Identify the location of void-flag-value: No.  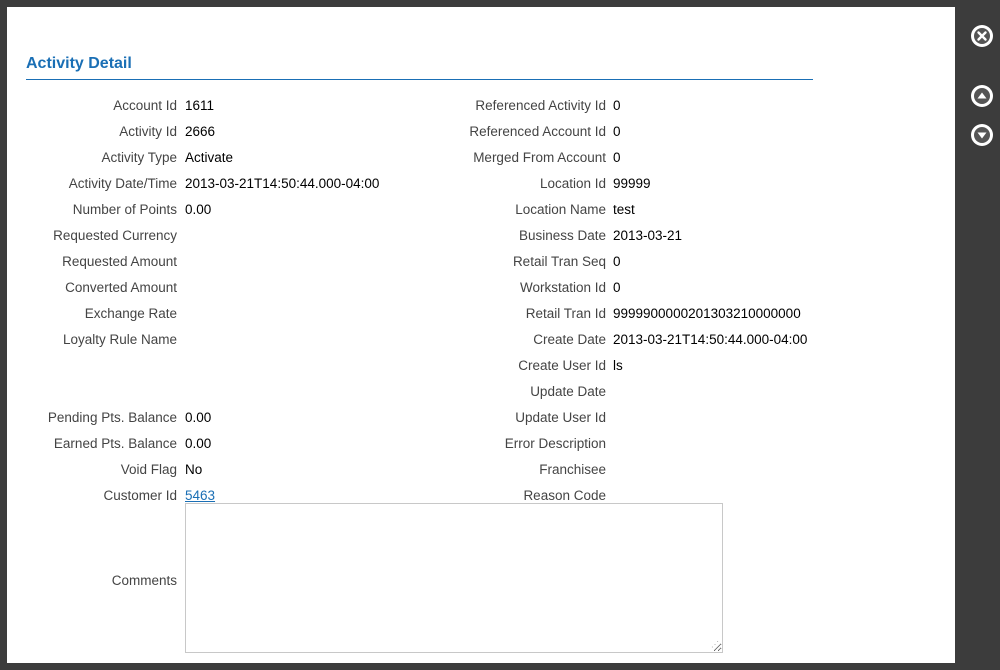
(194, 469).